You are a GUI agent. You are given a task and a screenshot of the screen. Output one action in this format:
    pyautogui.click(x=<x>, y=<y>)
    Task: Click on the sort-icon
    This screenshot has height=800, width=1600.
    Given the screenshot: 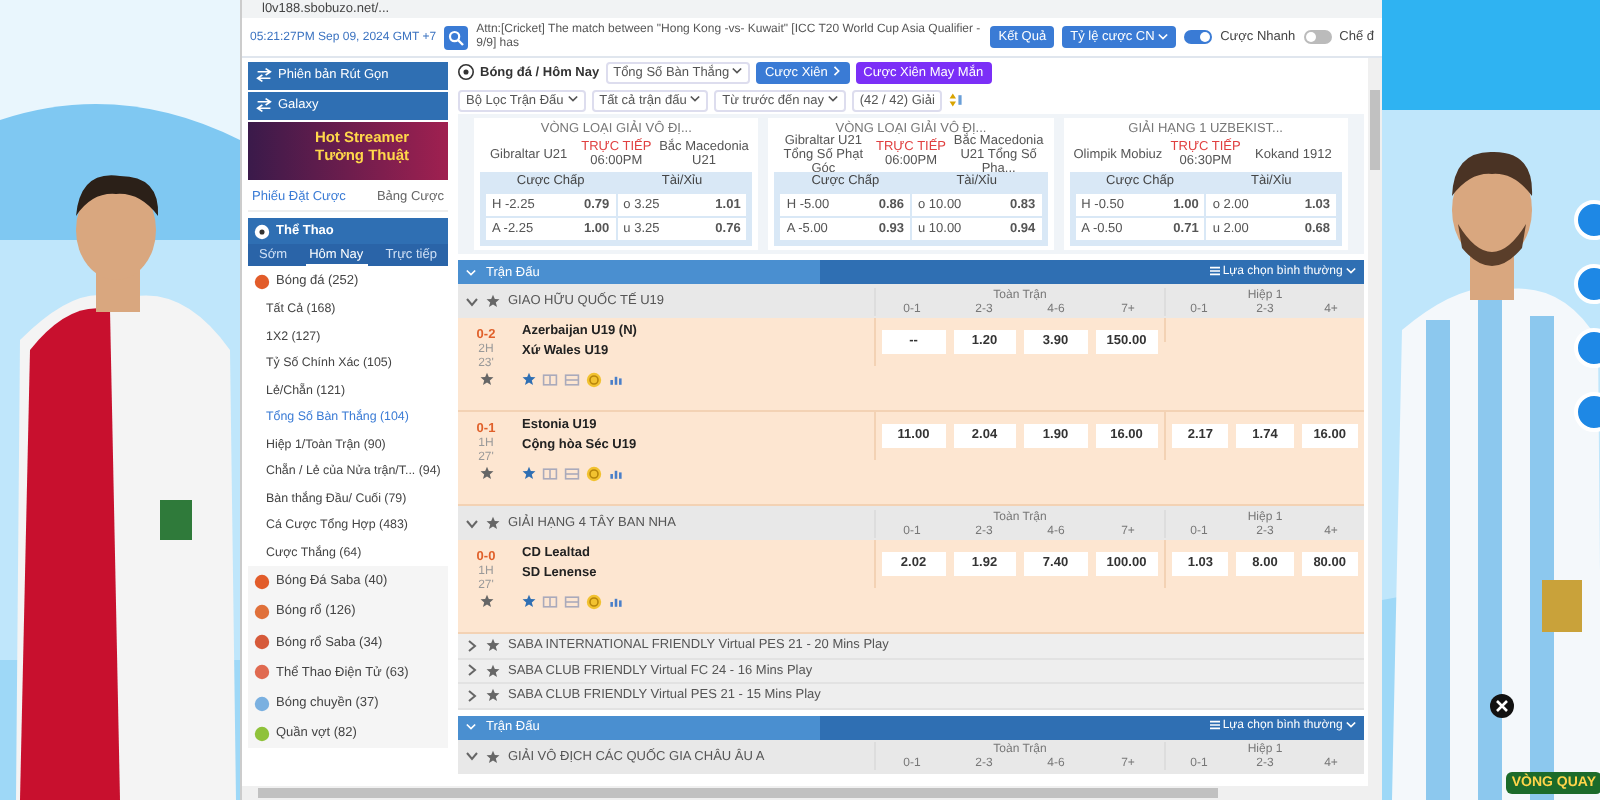 What is the action you would take?
    pyautogui.click(x=956, y=100)
    